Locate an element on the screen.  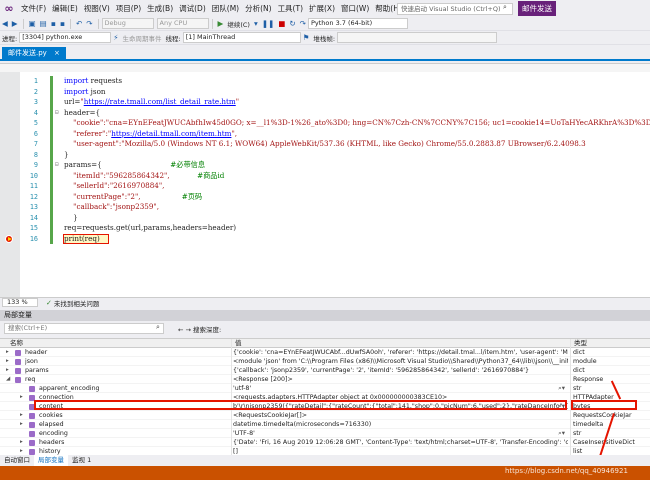
locals-row-req: ◢ req <Response [200]> Response is located at coordinates (325, 379).